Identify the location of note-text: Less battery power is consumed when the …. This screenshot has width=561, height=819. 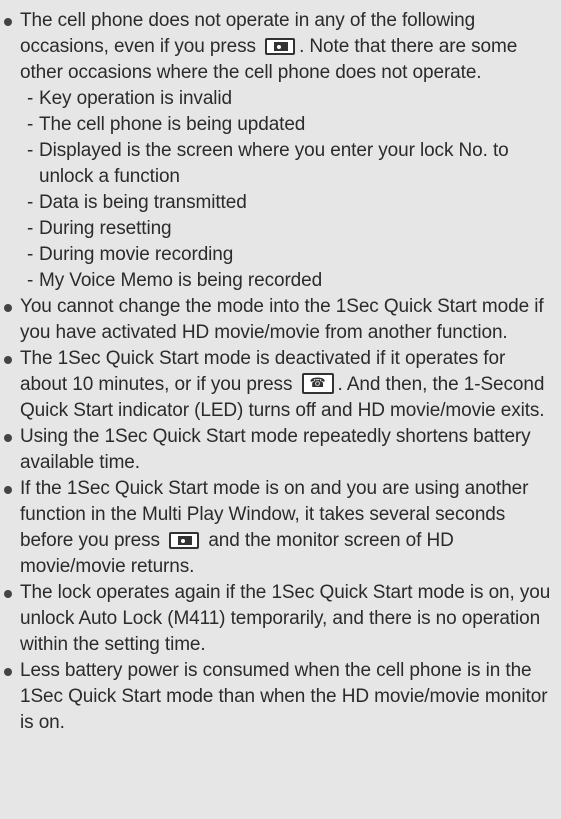
(284, 696).